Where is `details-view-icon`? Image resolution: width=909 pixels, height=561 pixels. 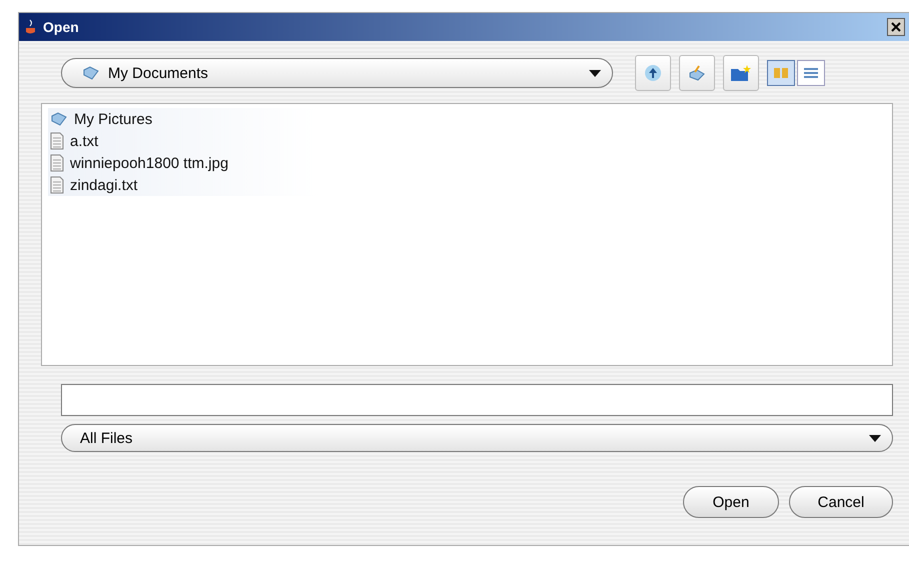
details-view-icon is located at coordinates (811, 73).